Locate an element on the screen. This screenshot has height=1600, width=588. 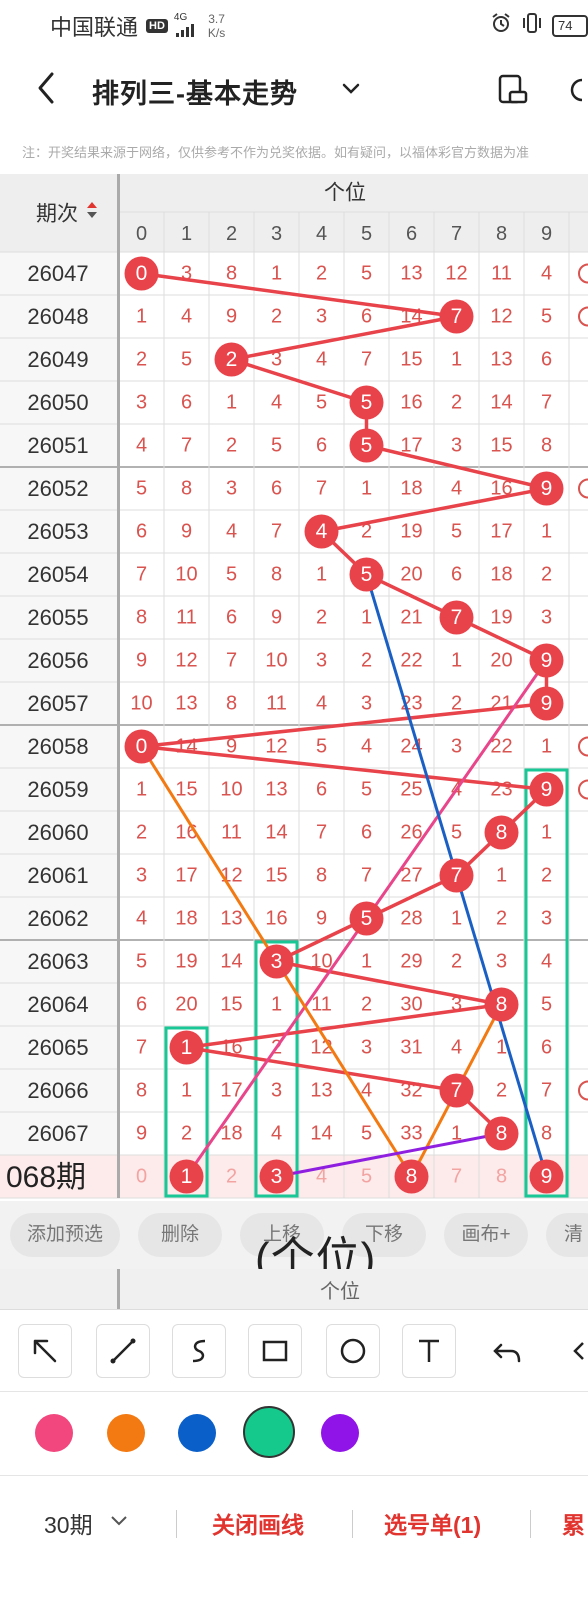
line-tool-icon is located at coordinates (123, 1351).